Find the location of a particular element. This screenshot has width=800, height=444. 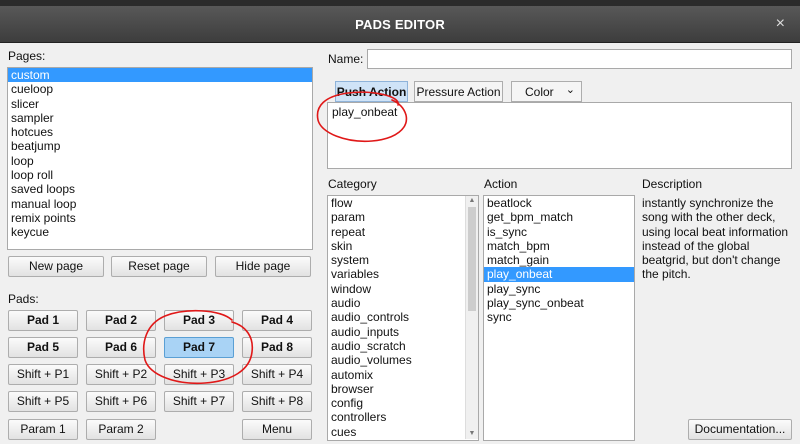

pad-button: Shift + P6 is located at coordinates (121, 401).